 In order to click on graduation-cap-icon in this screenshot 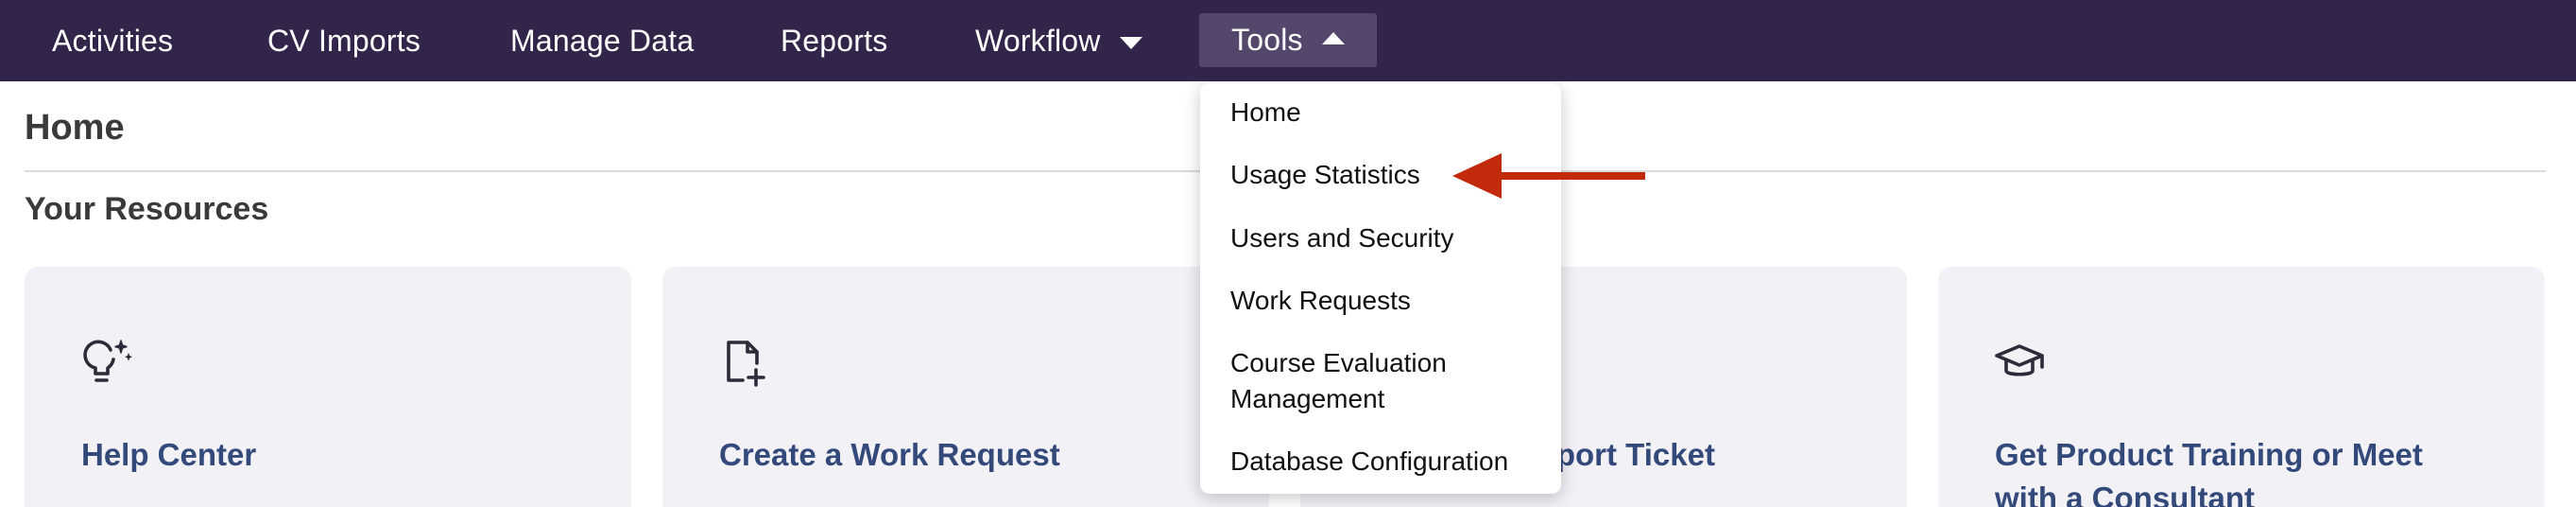, I will do `click(2019, 362)`.